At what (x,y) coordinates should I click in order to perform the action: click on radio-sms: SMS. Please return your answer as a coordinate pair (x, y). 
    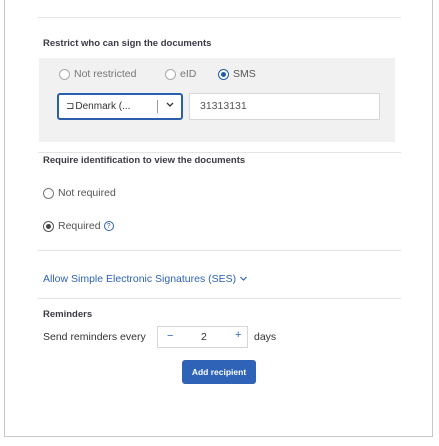
    Looking at the image, I should click on (237, 74).